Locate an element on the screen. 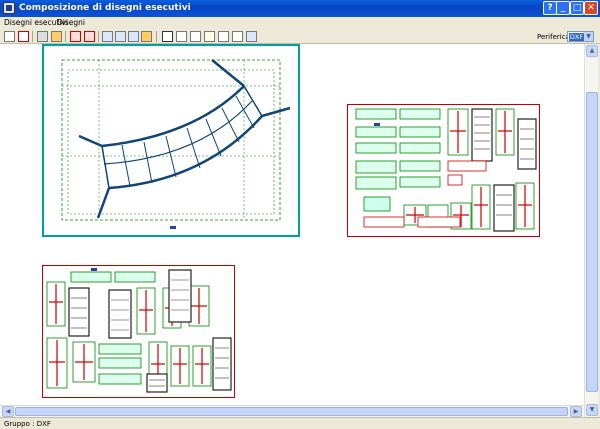  new-icon is located at coordinates (9, 36).